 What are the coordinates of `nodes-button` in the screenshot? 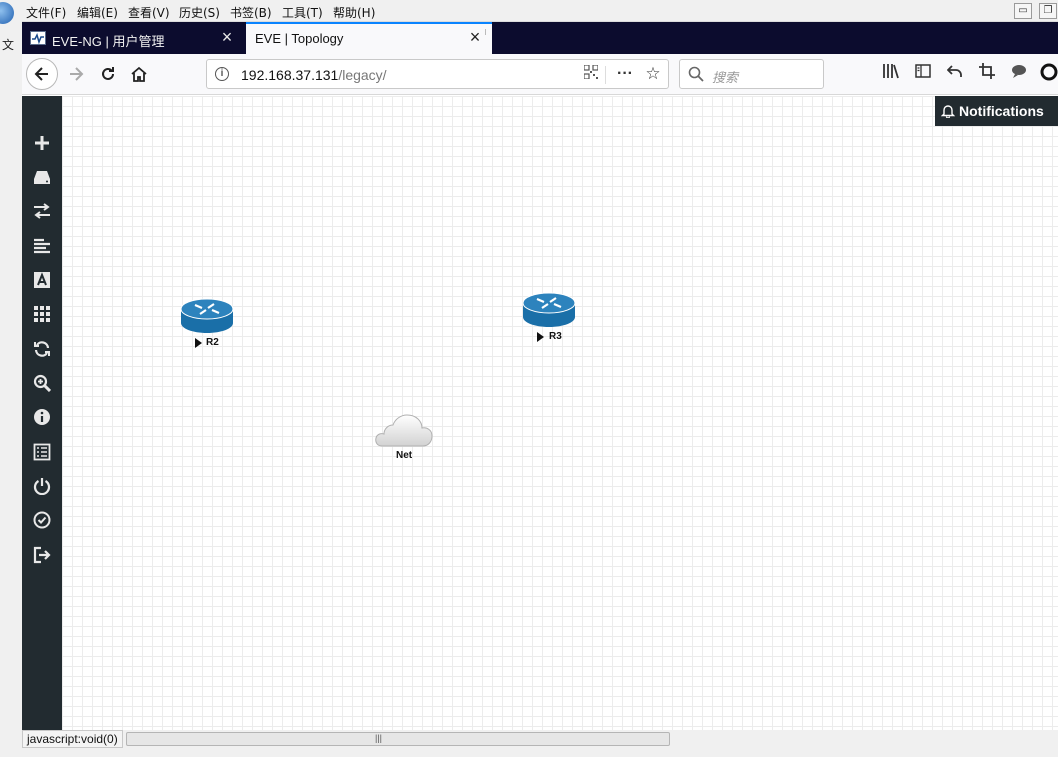 It's located at (42, 177).